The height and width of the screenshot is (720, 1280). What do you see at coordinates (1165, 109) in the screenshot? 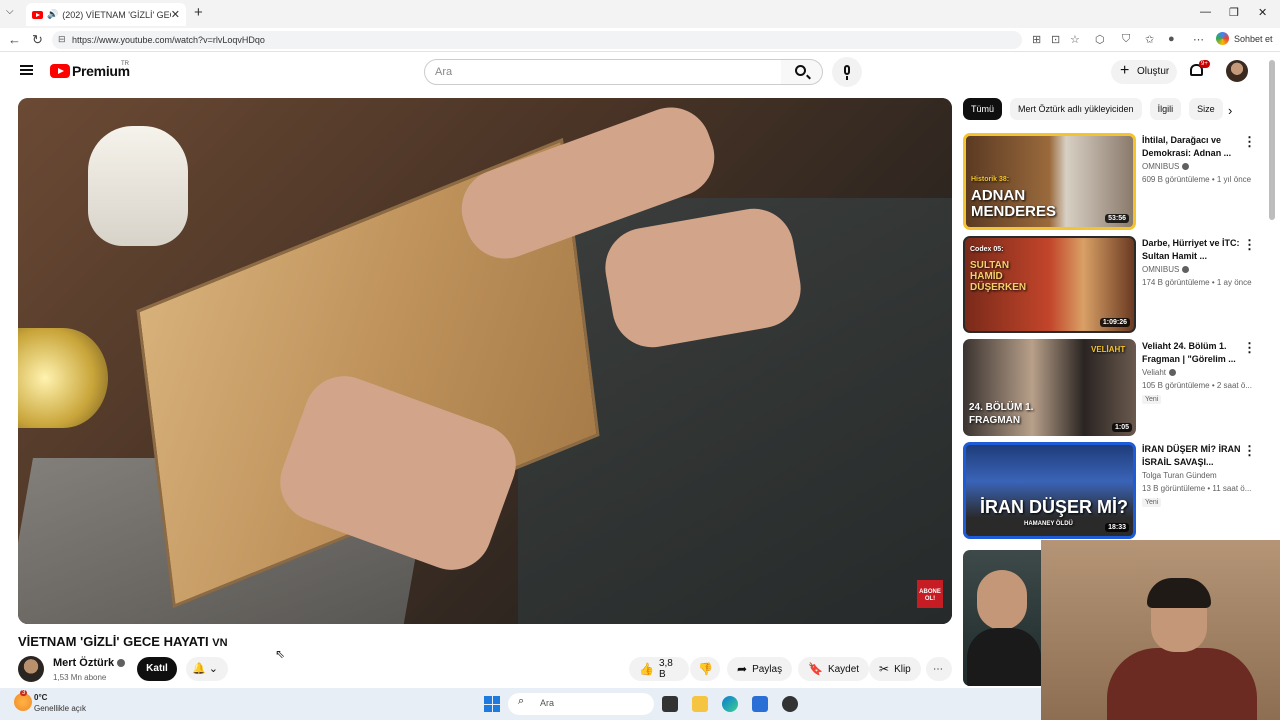
I see `chip-related: İlgili` at bounding box center [1165, 109].